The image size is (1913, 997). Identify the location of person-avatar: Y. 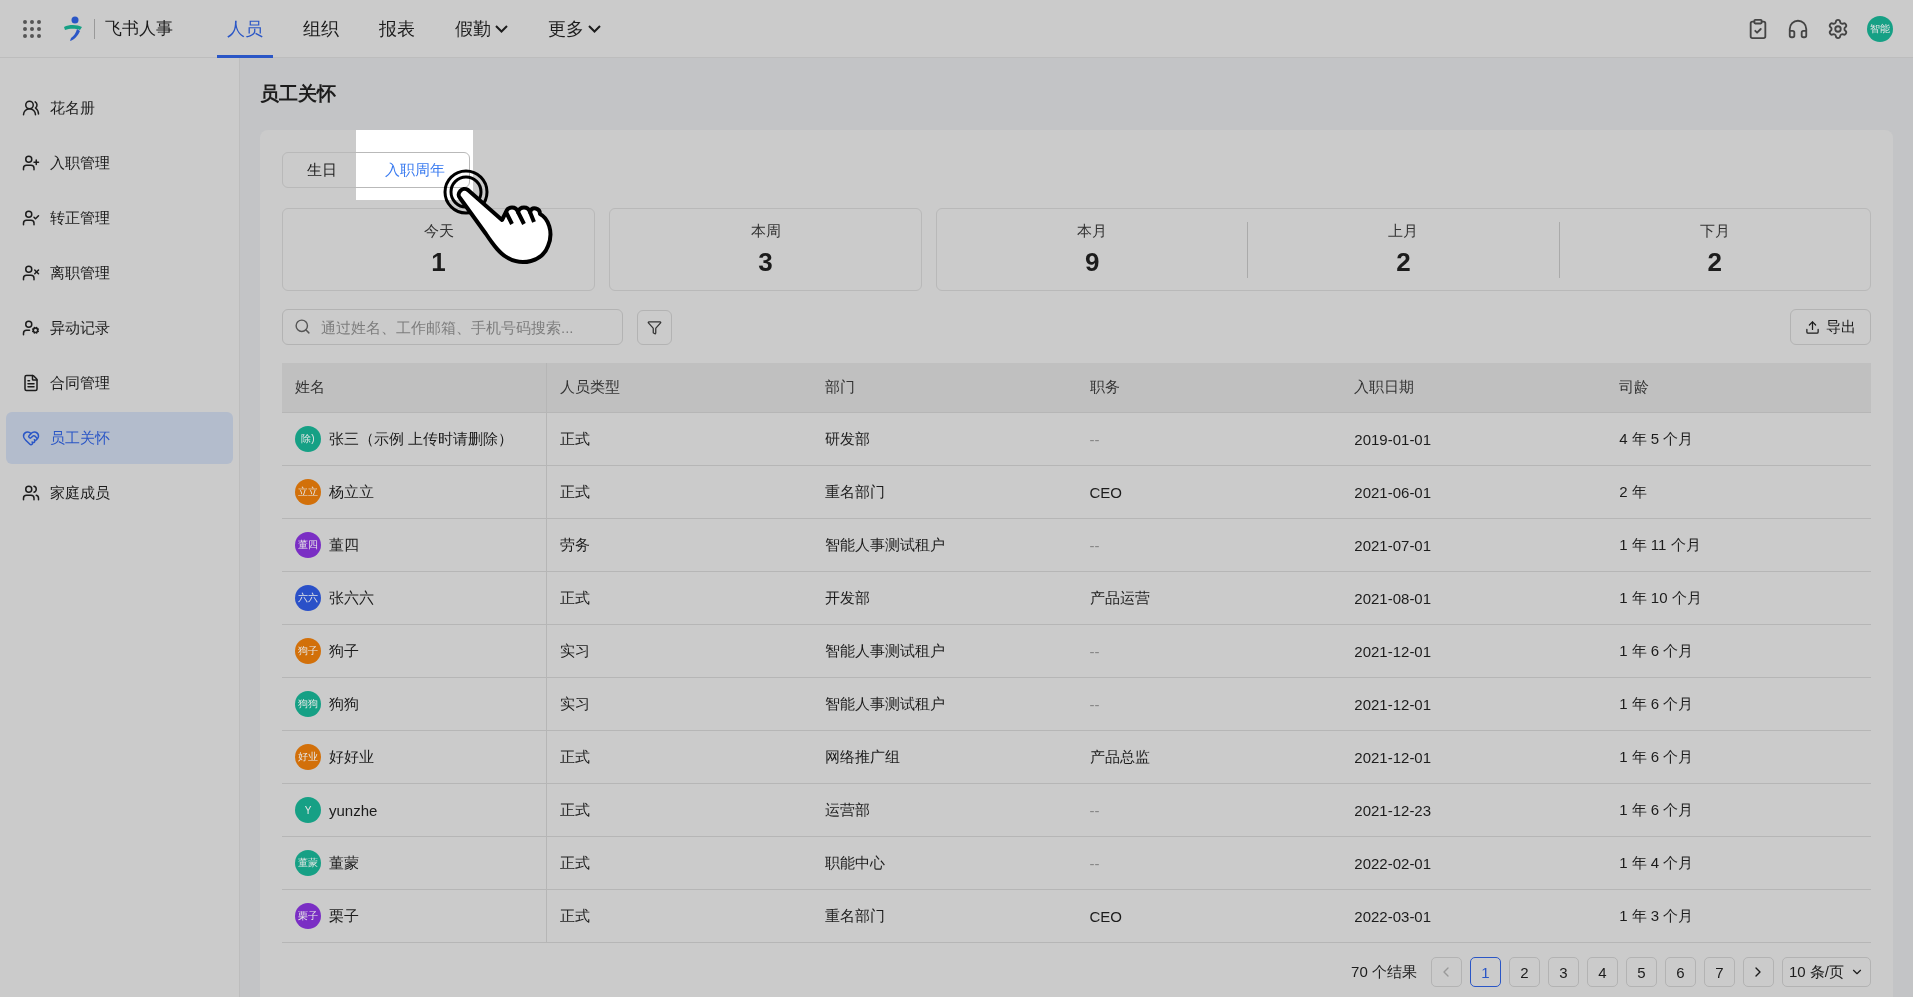
(308, 810).